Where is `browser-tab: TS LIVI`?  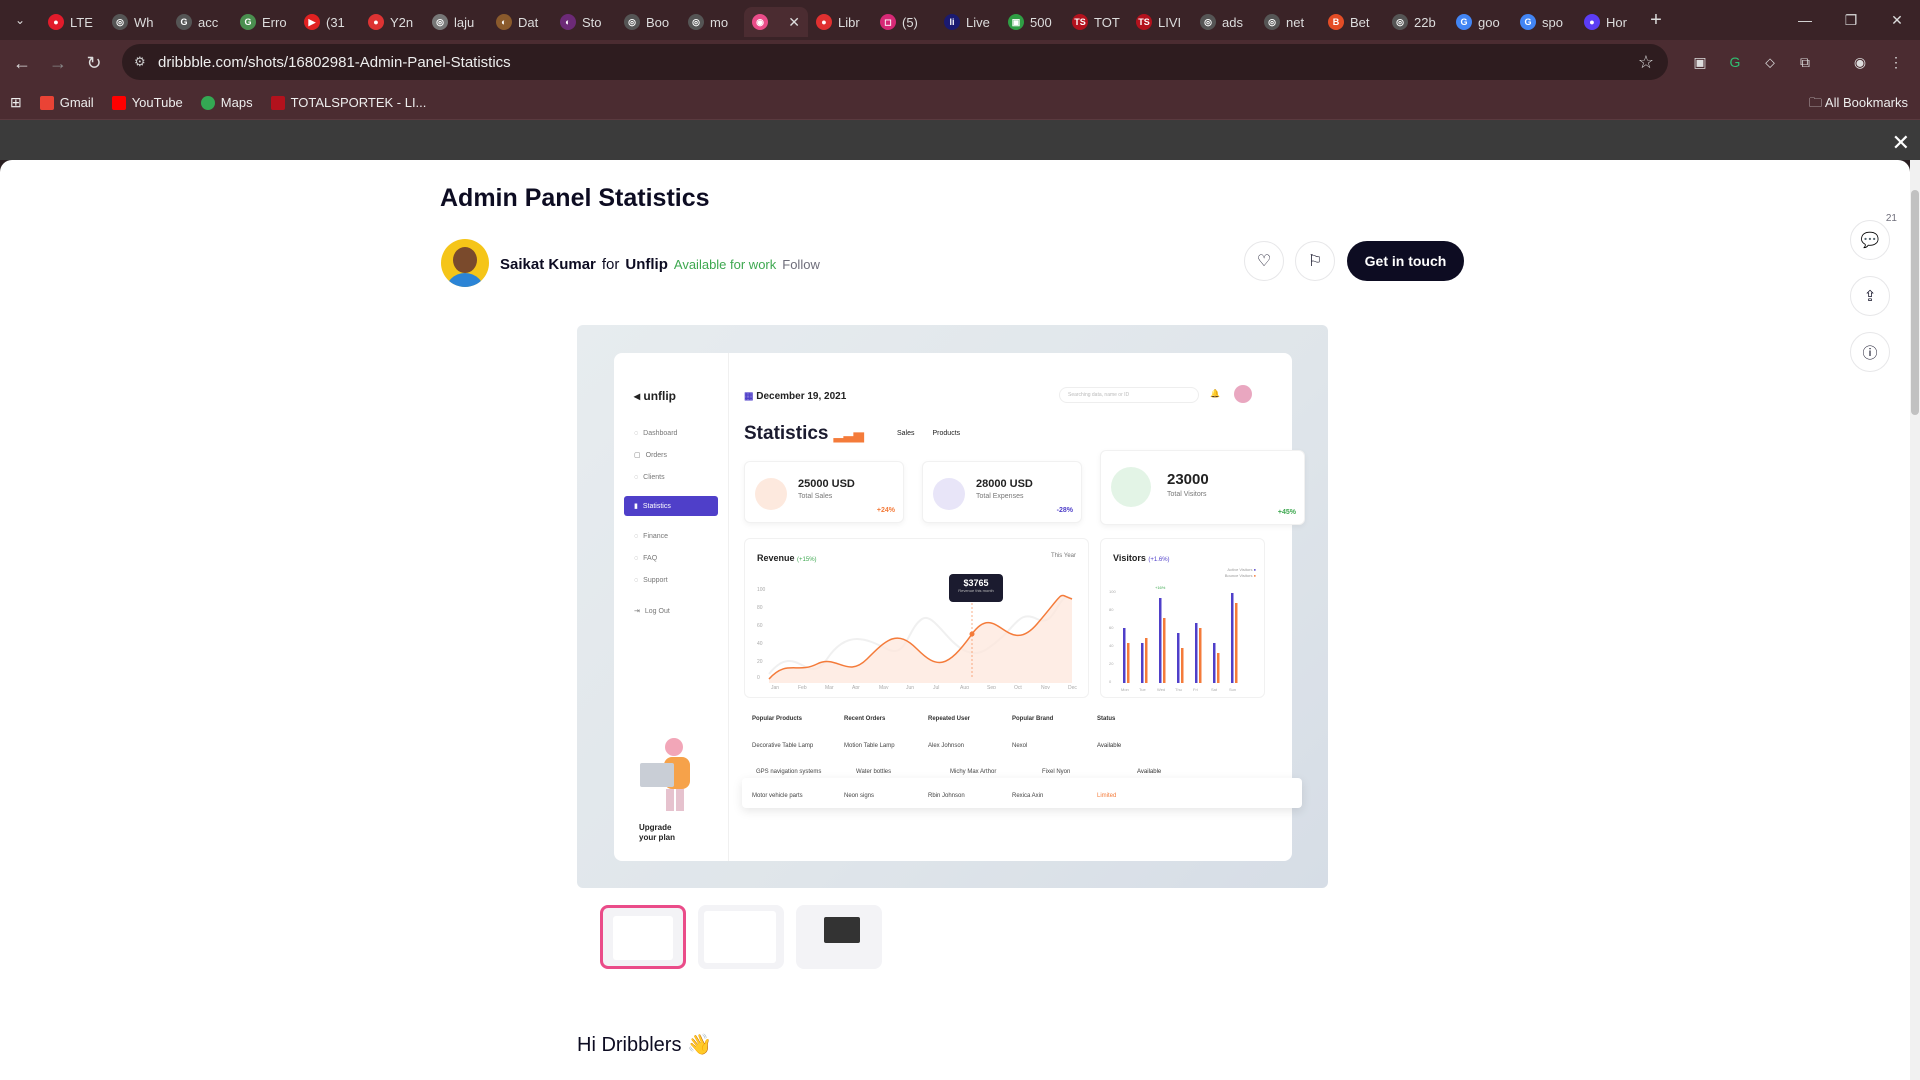
browser-tab: TS LIVI is located at coordinates (1160, 22).